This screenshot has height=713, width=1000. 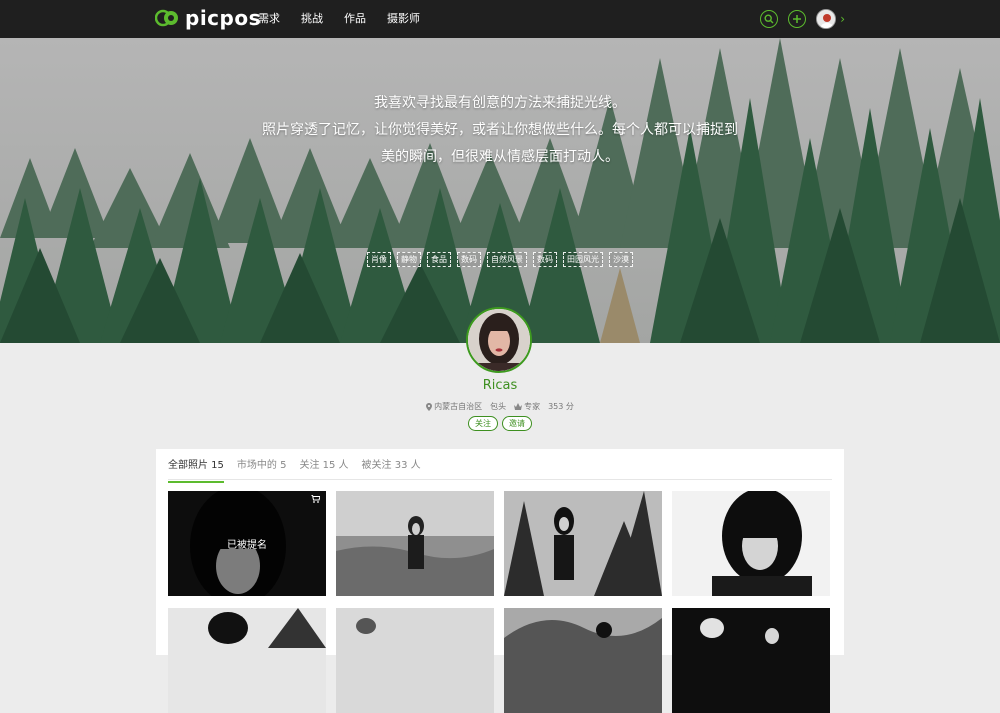 What do you see at coordinates (507, 259) in the screenshot?
I see `tag-landscape: 自然风景` at bounding box center [507, 259].